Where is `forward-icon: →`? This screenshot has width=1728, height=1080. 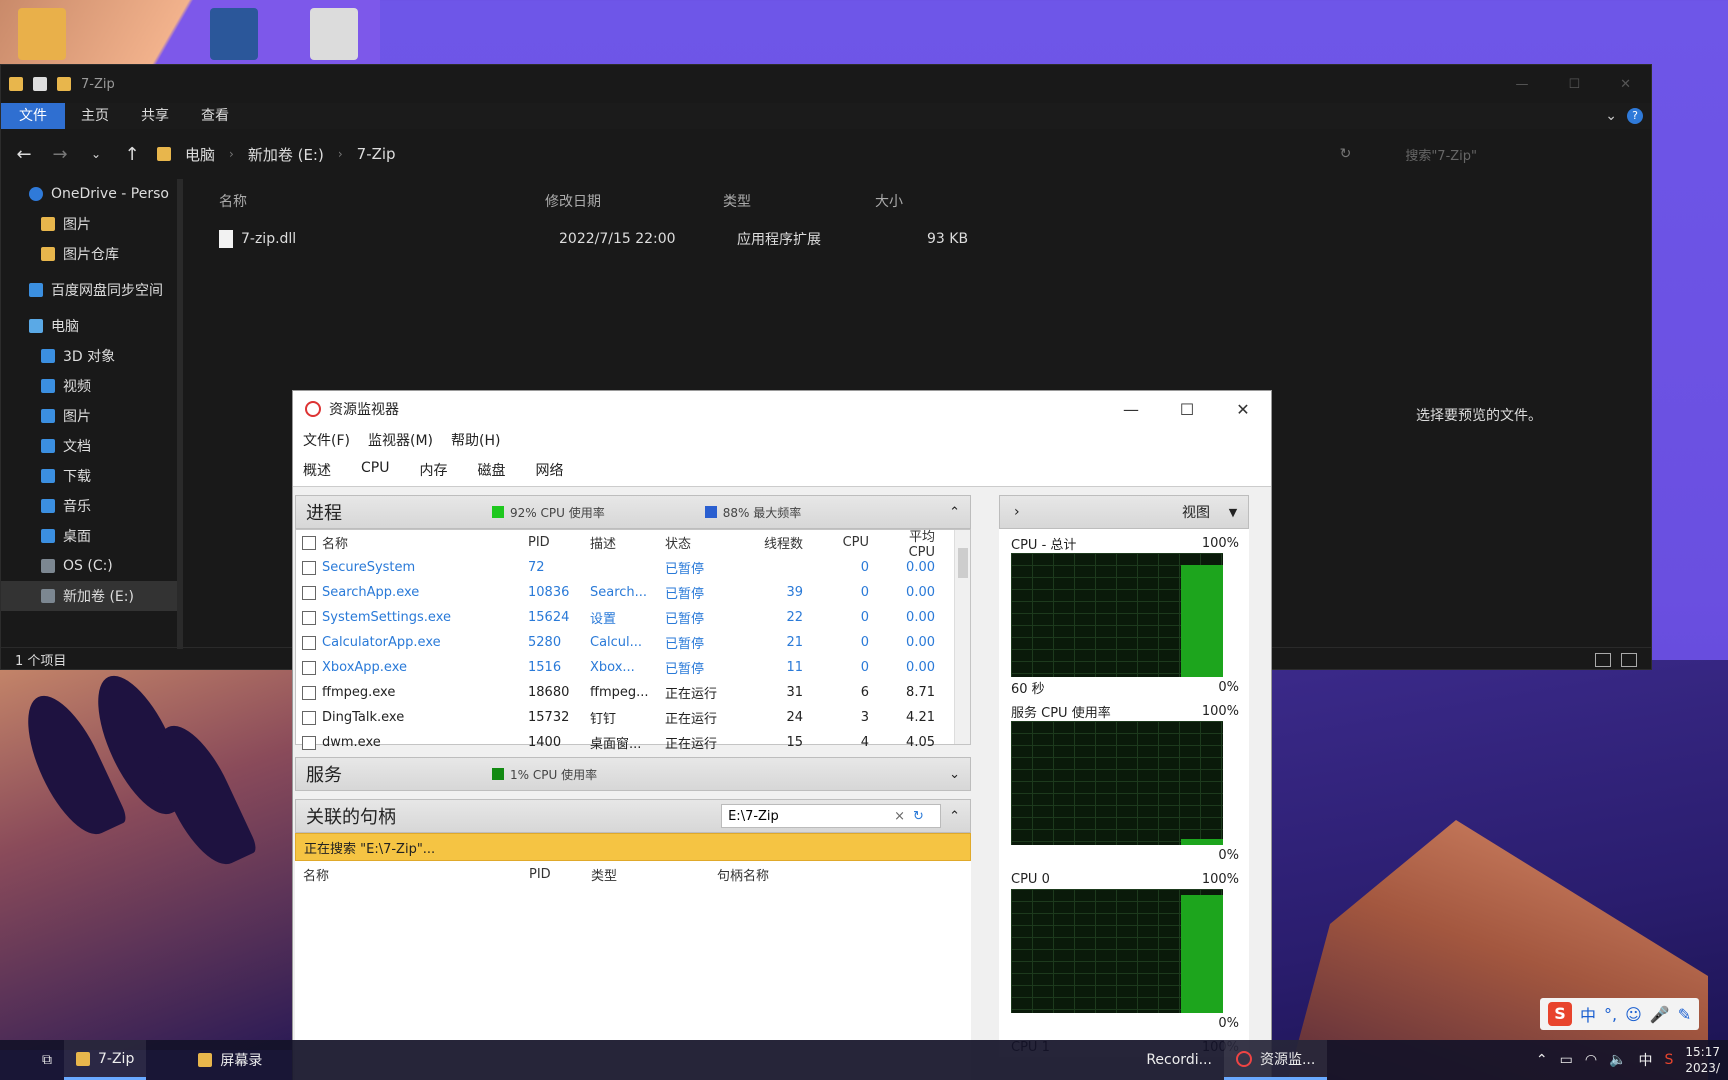
forward-icon: → is located at coordinates (60, 154).